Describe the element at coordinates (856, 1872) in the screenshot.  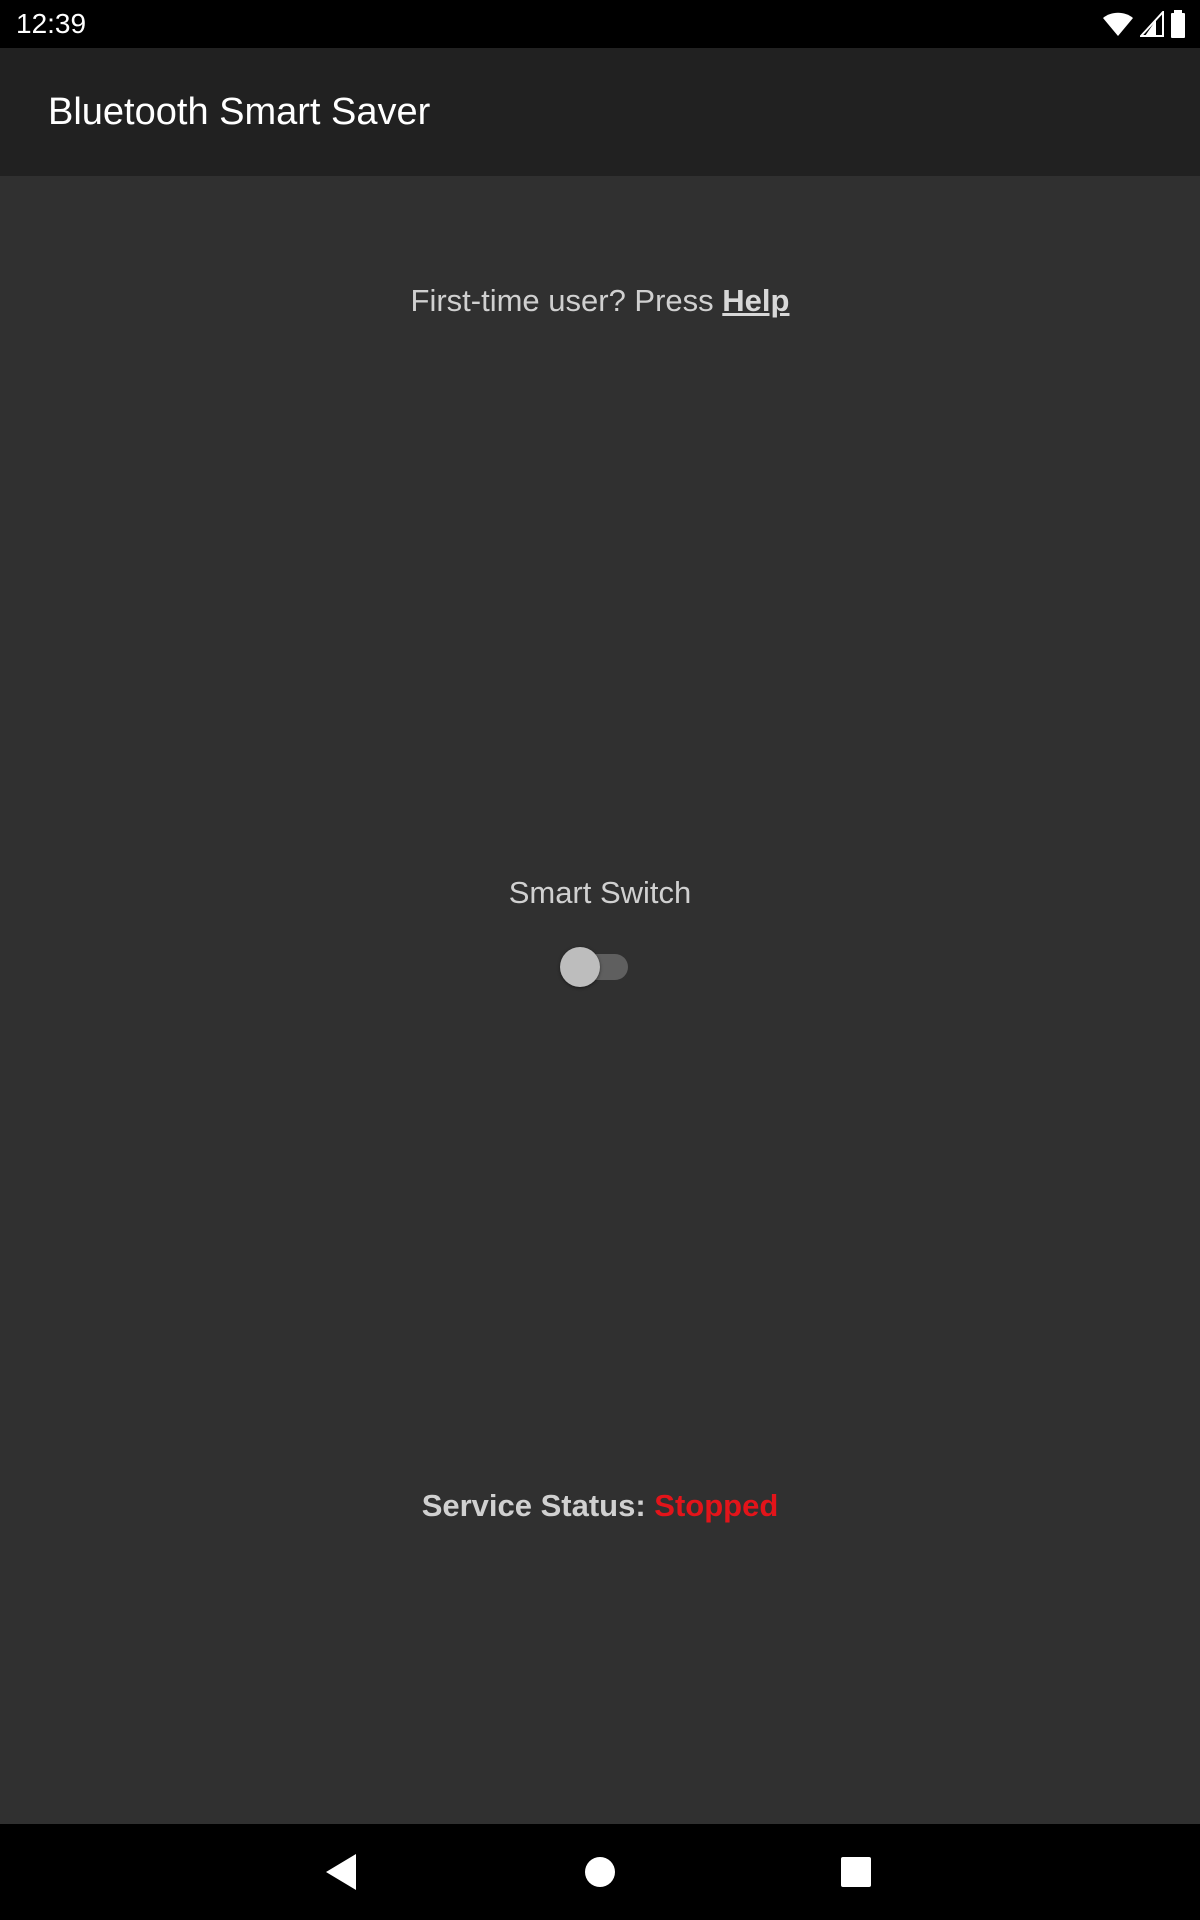
I see `recents-icon` at that location.